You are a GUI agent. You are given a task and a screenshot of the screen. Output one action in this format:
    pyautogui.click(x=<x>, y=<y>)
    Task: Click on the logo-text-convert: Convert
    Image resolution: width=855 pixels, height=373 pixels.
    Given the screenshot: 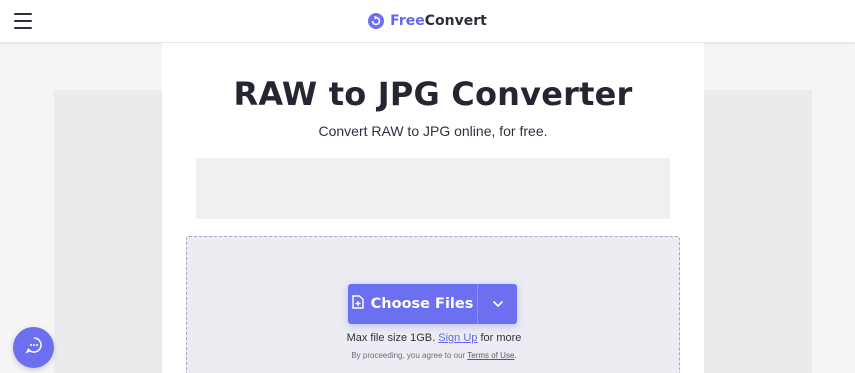 What is the action you would take?
    pyautogui.click(x=455, y=21)
    